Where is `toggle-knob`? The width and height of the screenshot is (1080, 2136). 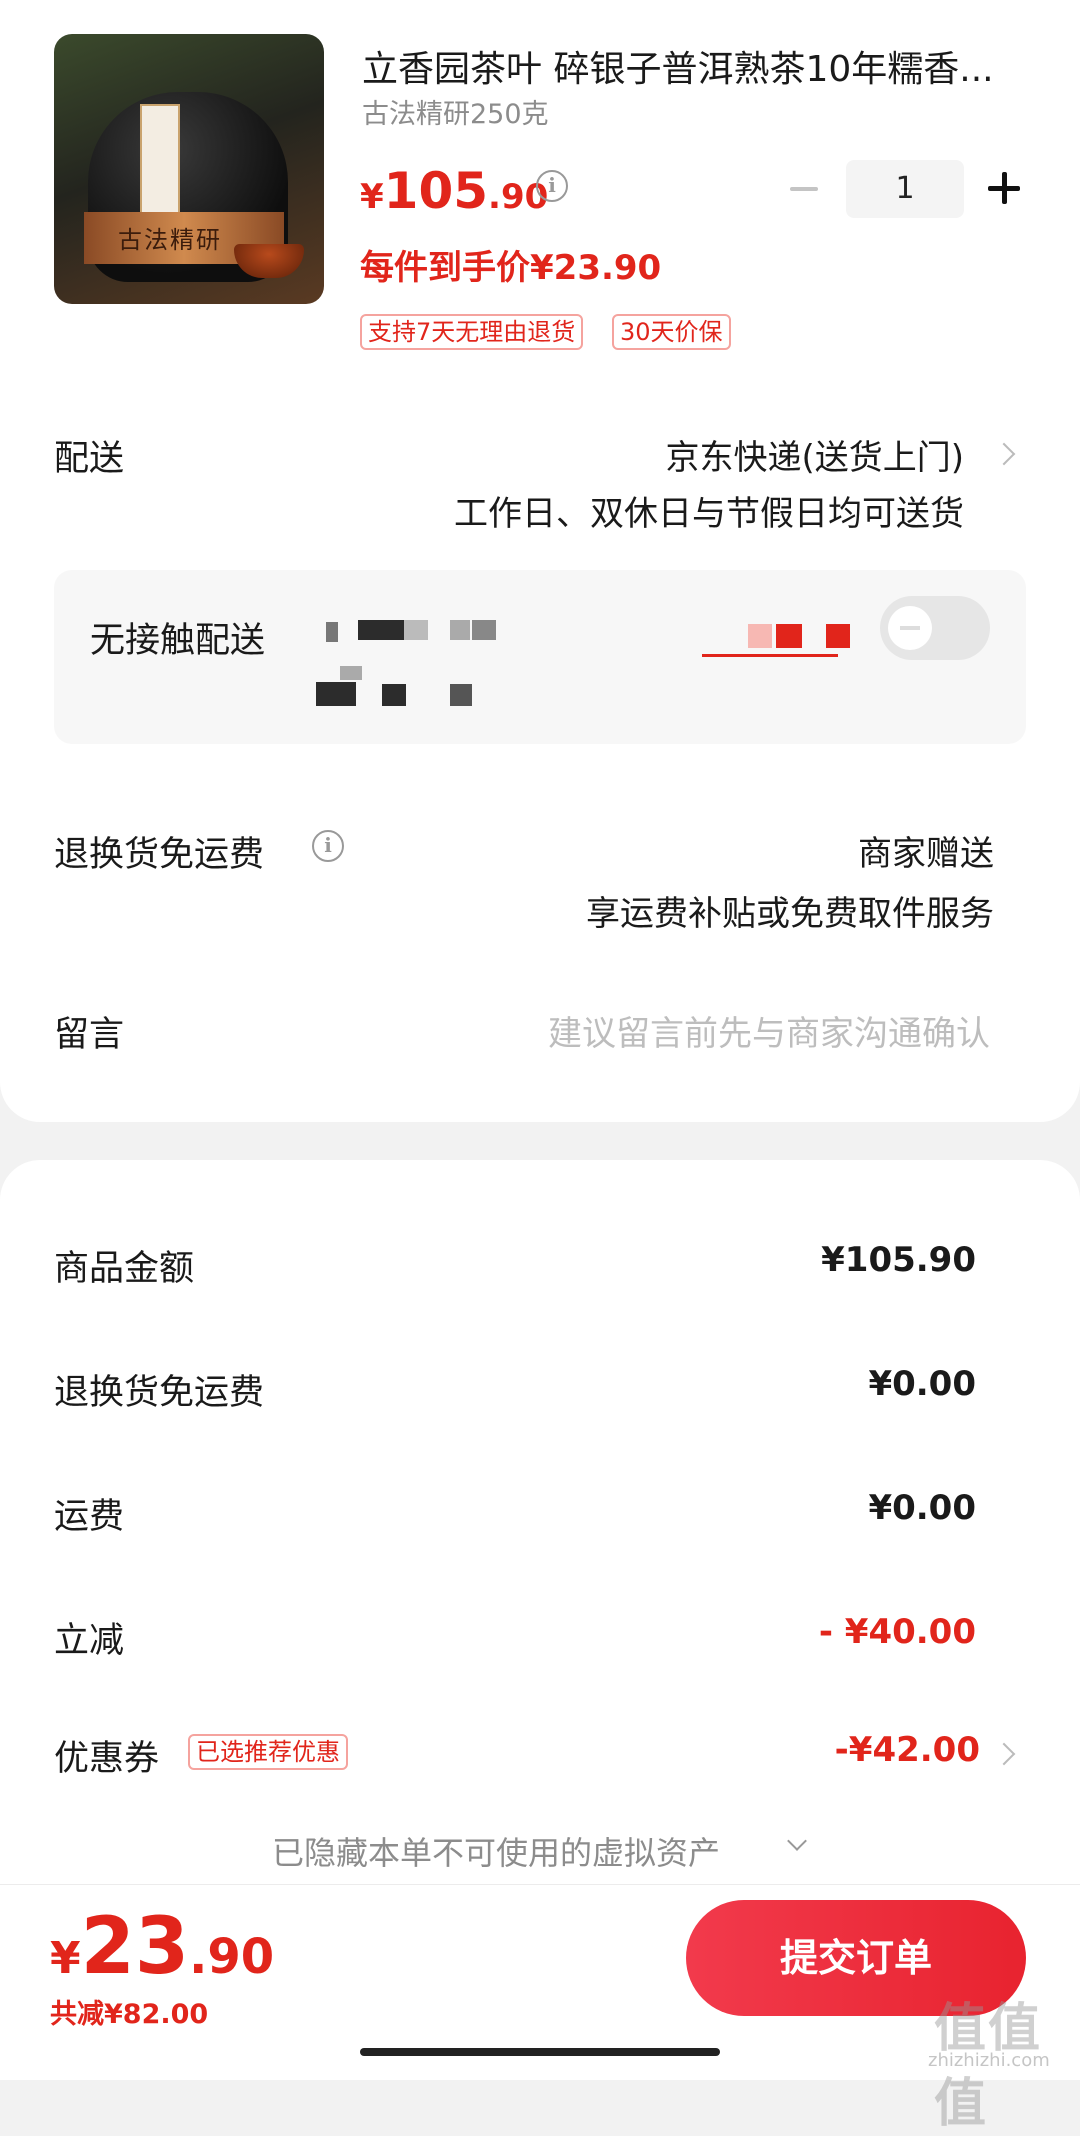 toggle-knob is located at coordinates (910, 628).